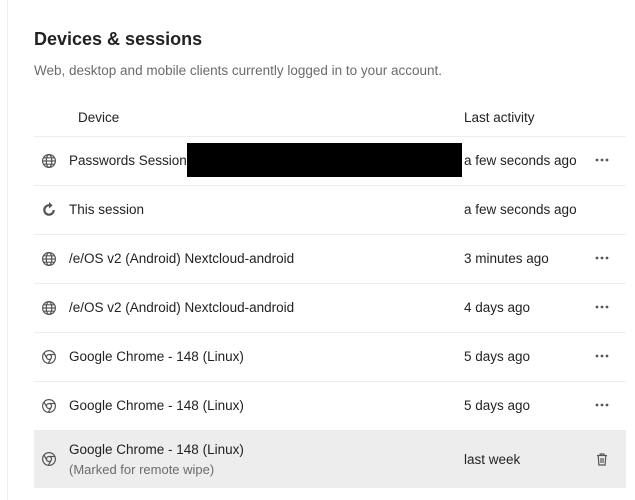 The height and width of the screenshot is (500, 635). What do you see at coordinates (128, 160) in the screenshot?
I see `device-name: Passwords Session` at bounding box center [128, 160].